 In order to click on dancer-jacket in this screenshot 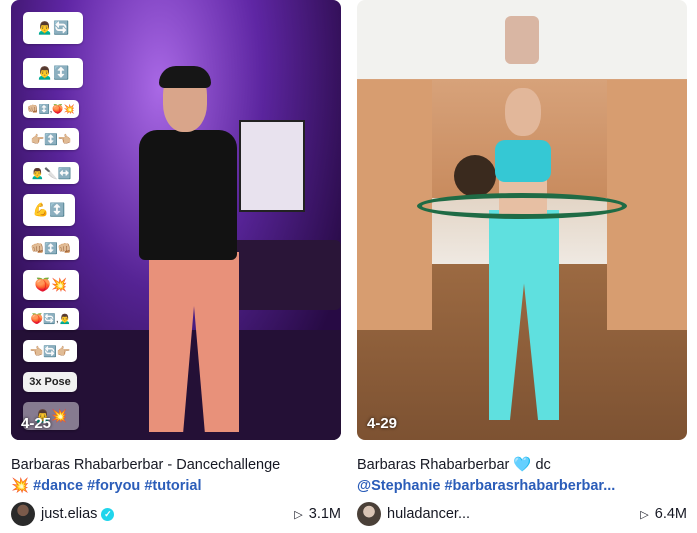, I will do `click(188, 195)`.